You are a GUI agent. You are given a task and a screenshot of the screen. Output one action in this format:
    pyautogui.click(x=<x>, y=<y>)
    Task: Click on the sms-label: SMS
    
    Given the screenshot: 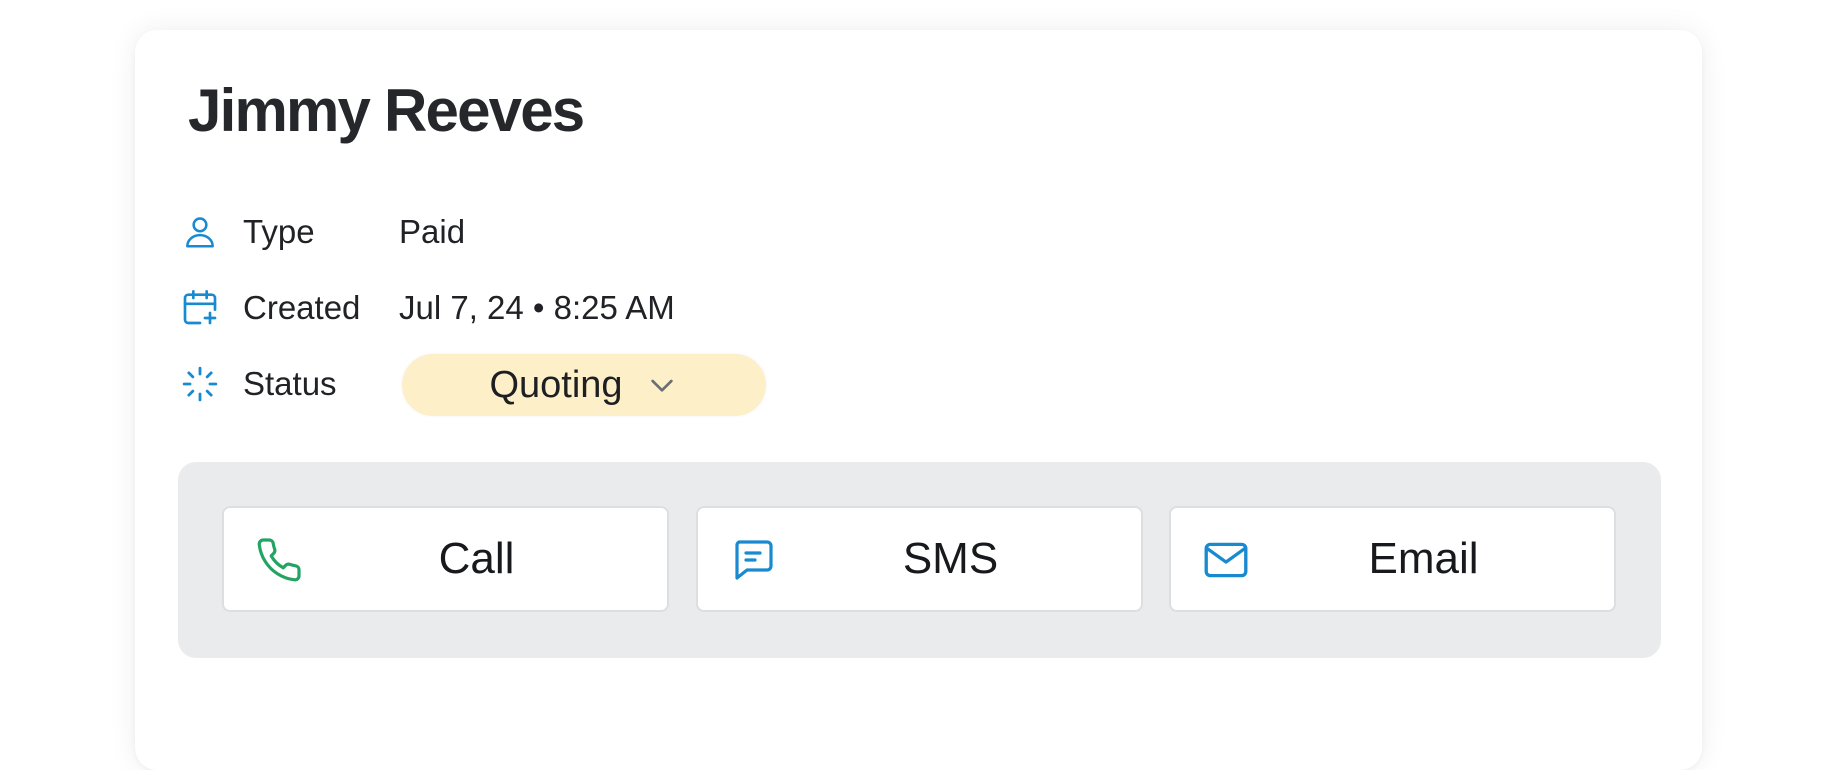 What is the action you would take?
    pyautogui.click(x=950, y=558)
    